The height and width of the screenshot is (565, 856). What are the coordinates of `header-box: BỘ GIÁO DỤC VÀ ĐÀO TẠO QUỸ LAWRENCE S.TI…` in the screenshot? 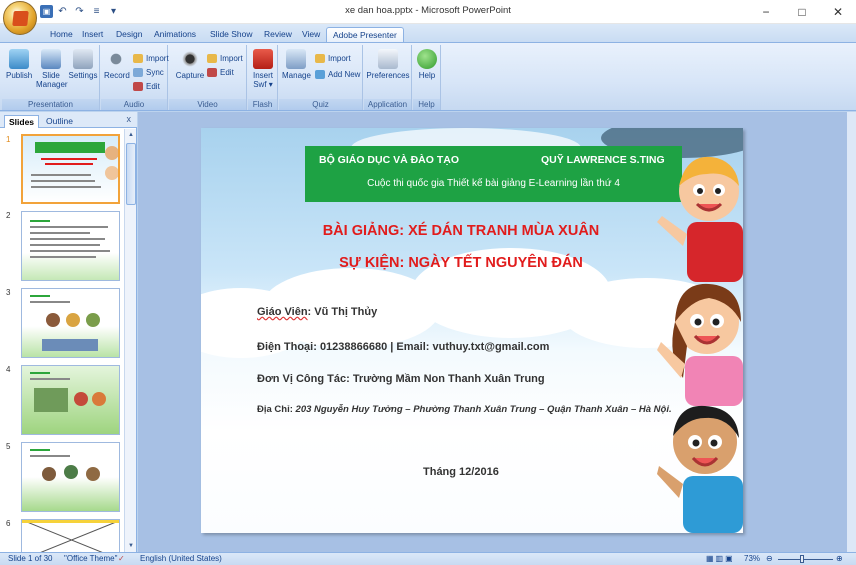 It's located at (493, 174).